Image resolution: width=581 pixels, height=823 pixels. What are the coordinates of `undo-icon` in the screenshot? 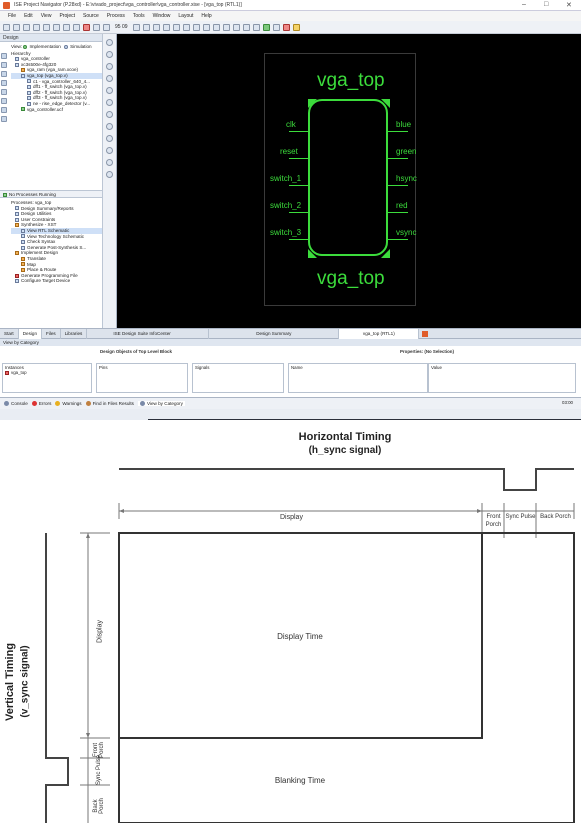 It's located at (96, 27).